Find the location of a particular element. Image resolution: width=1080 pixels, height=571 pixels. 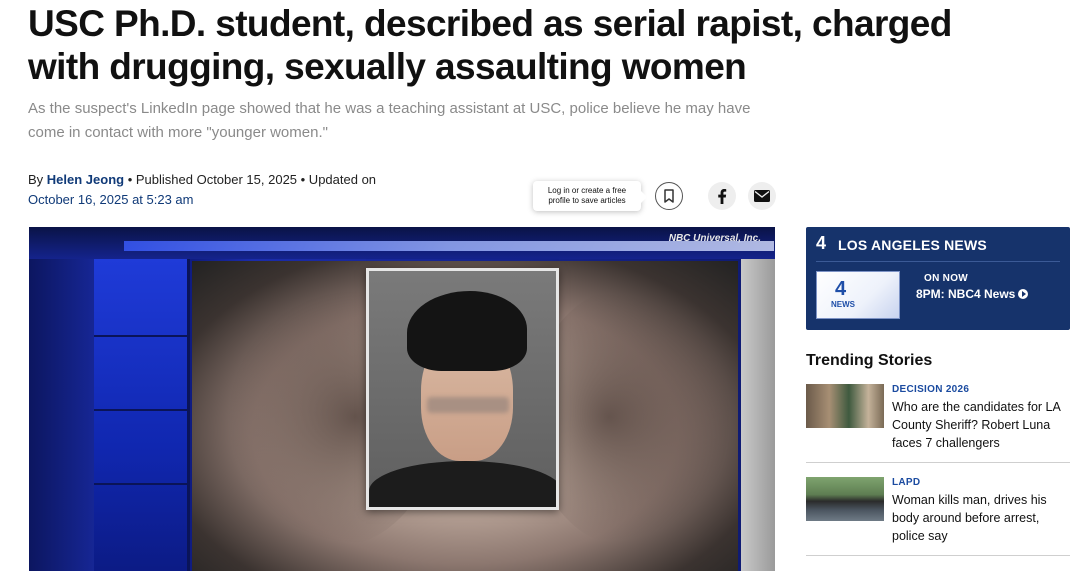

updated-date: October 16, 2025 at 5:23 am is located at coordinates (111, 199).